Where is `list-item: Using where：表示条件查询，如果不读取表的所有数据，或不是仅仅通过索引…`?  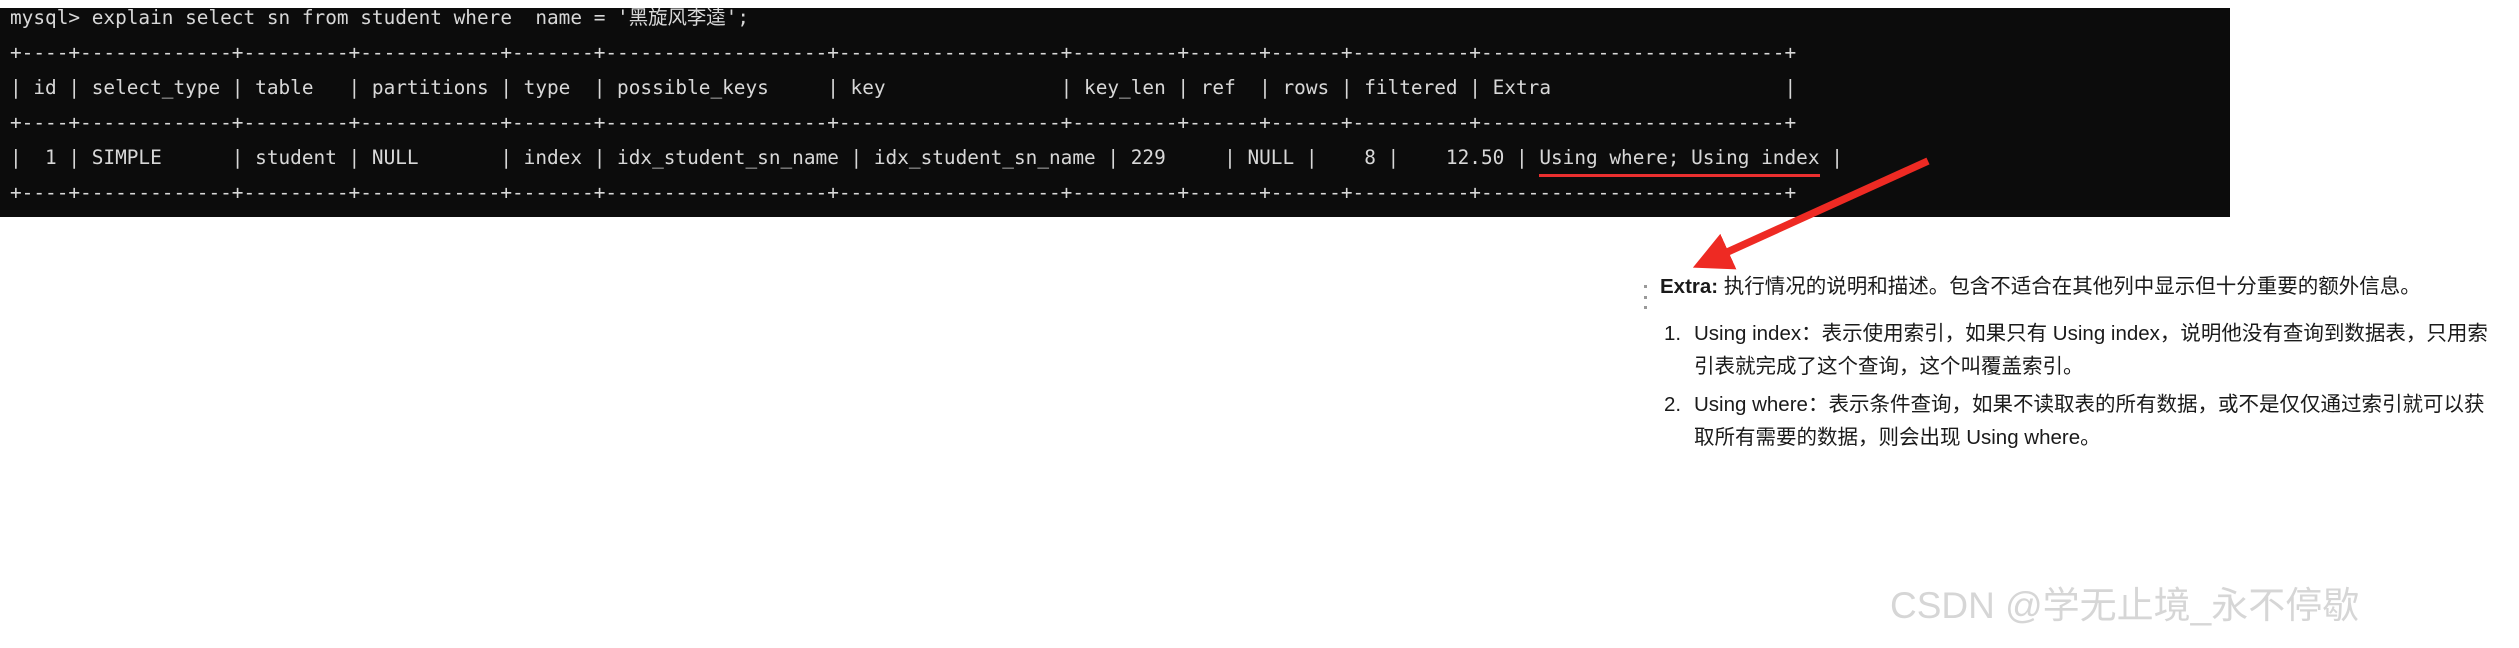 list-item: Using where：表示条件查询，如果不读取表的所有数据，或不是仅仅通过索引… is located at coordinates (2074, 418).